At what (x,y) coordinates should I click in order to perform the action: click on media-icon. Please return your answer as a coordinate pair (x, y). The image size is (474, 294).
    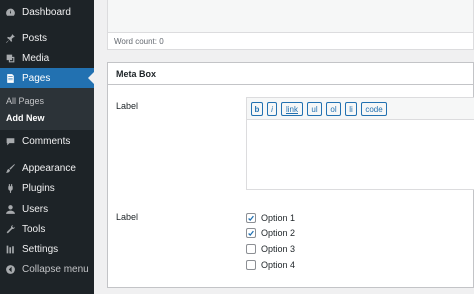
    Looking at the image, I should click on (10, 58).